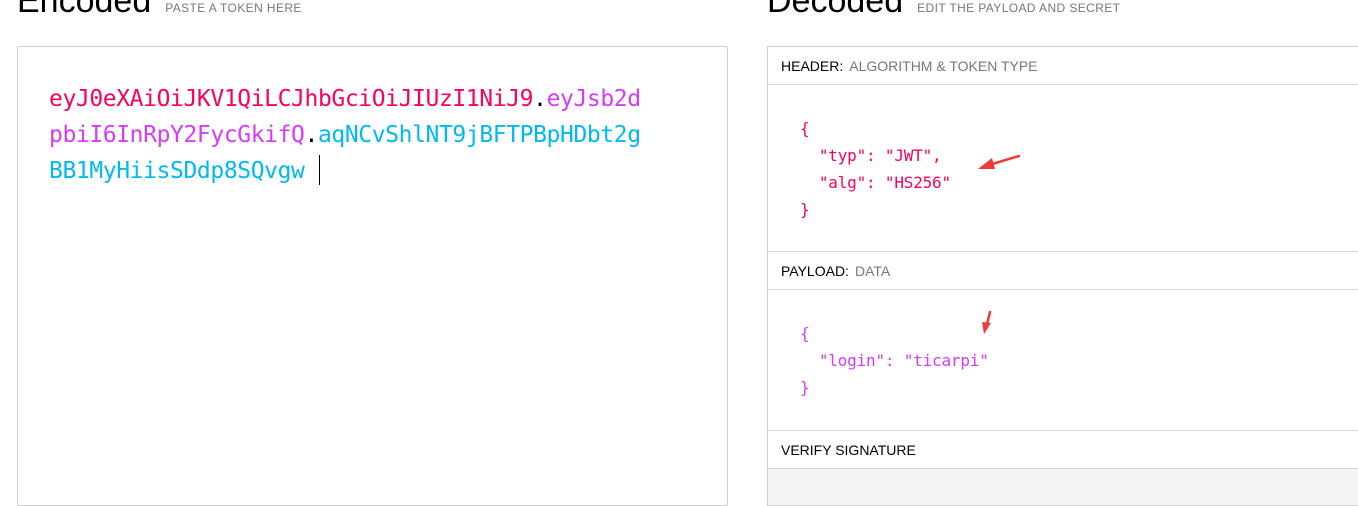 The image size is (1358, 506). What do you see at coordinates (894, 360) in the screenshot?
I see `payload-json-text: { "login": "ticarpi" }` at bounding box center [894, 360].